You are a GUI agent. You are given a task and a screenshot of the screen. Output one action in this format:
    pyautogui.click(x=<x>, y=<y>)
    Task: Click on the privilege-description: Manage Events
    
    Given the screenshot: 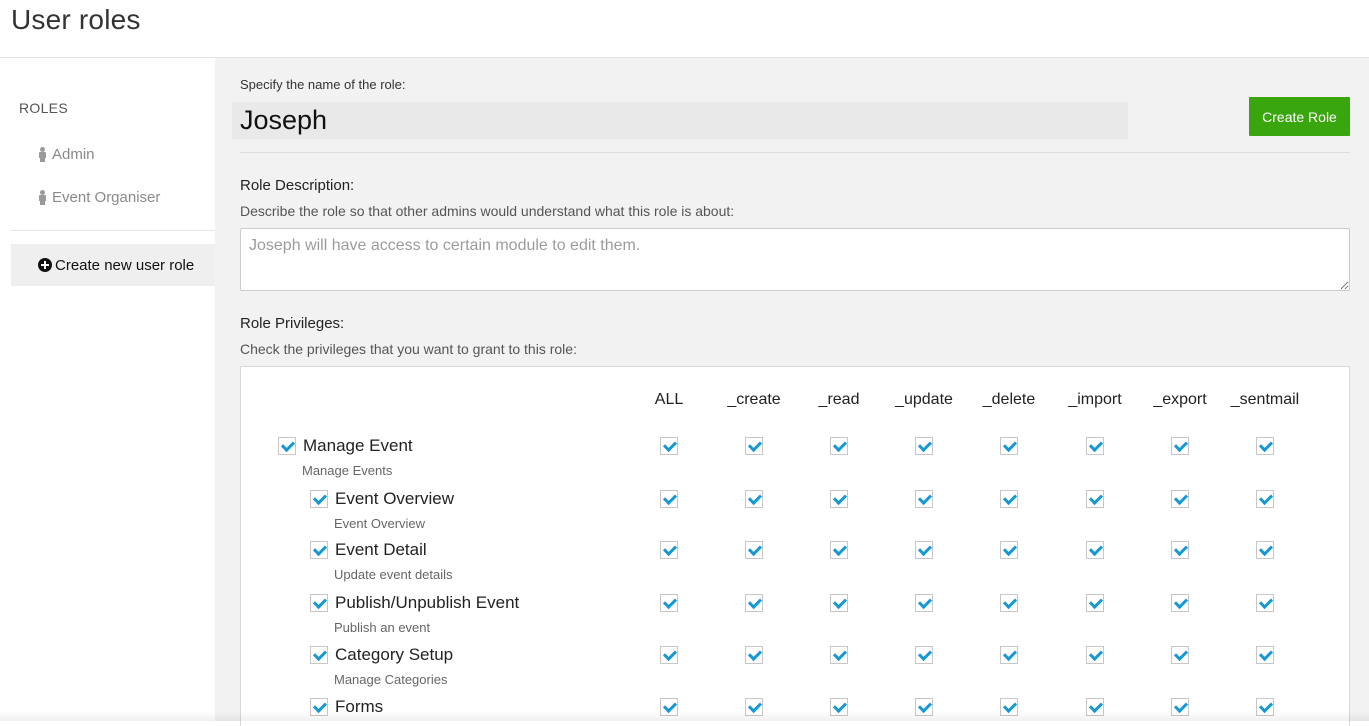 What is the action you would take?
    pyautogui.click(x=347, y=470)
    